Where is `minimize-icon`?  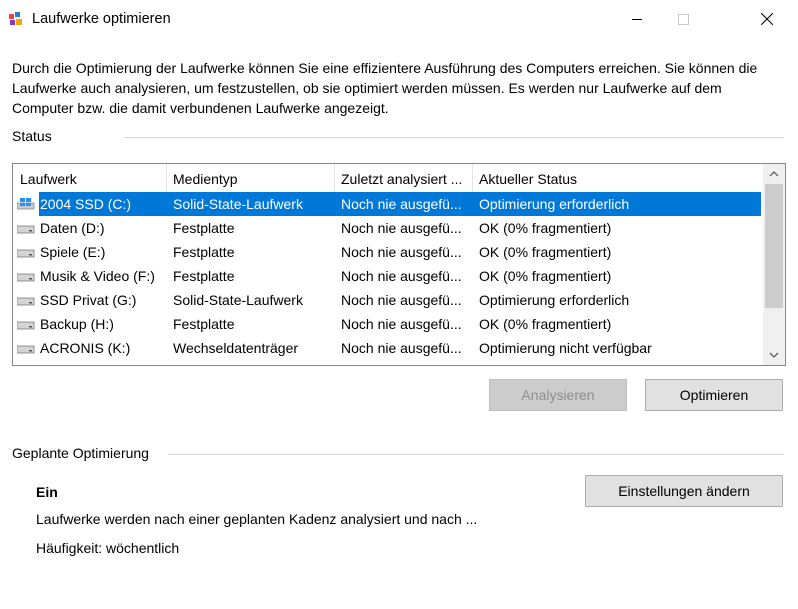
minimize-icon is located at coordinates (636, 19).